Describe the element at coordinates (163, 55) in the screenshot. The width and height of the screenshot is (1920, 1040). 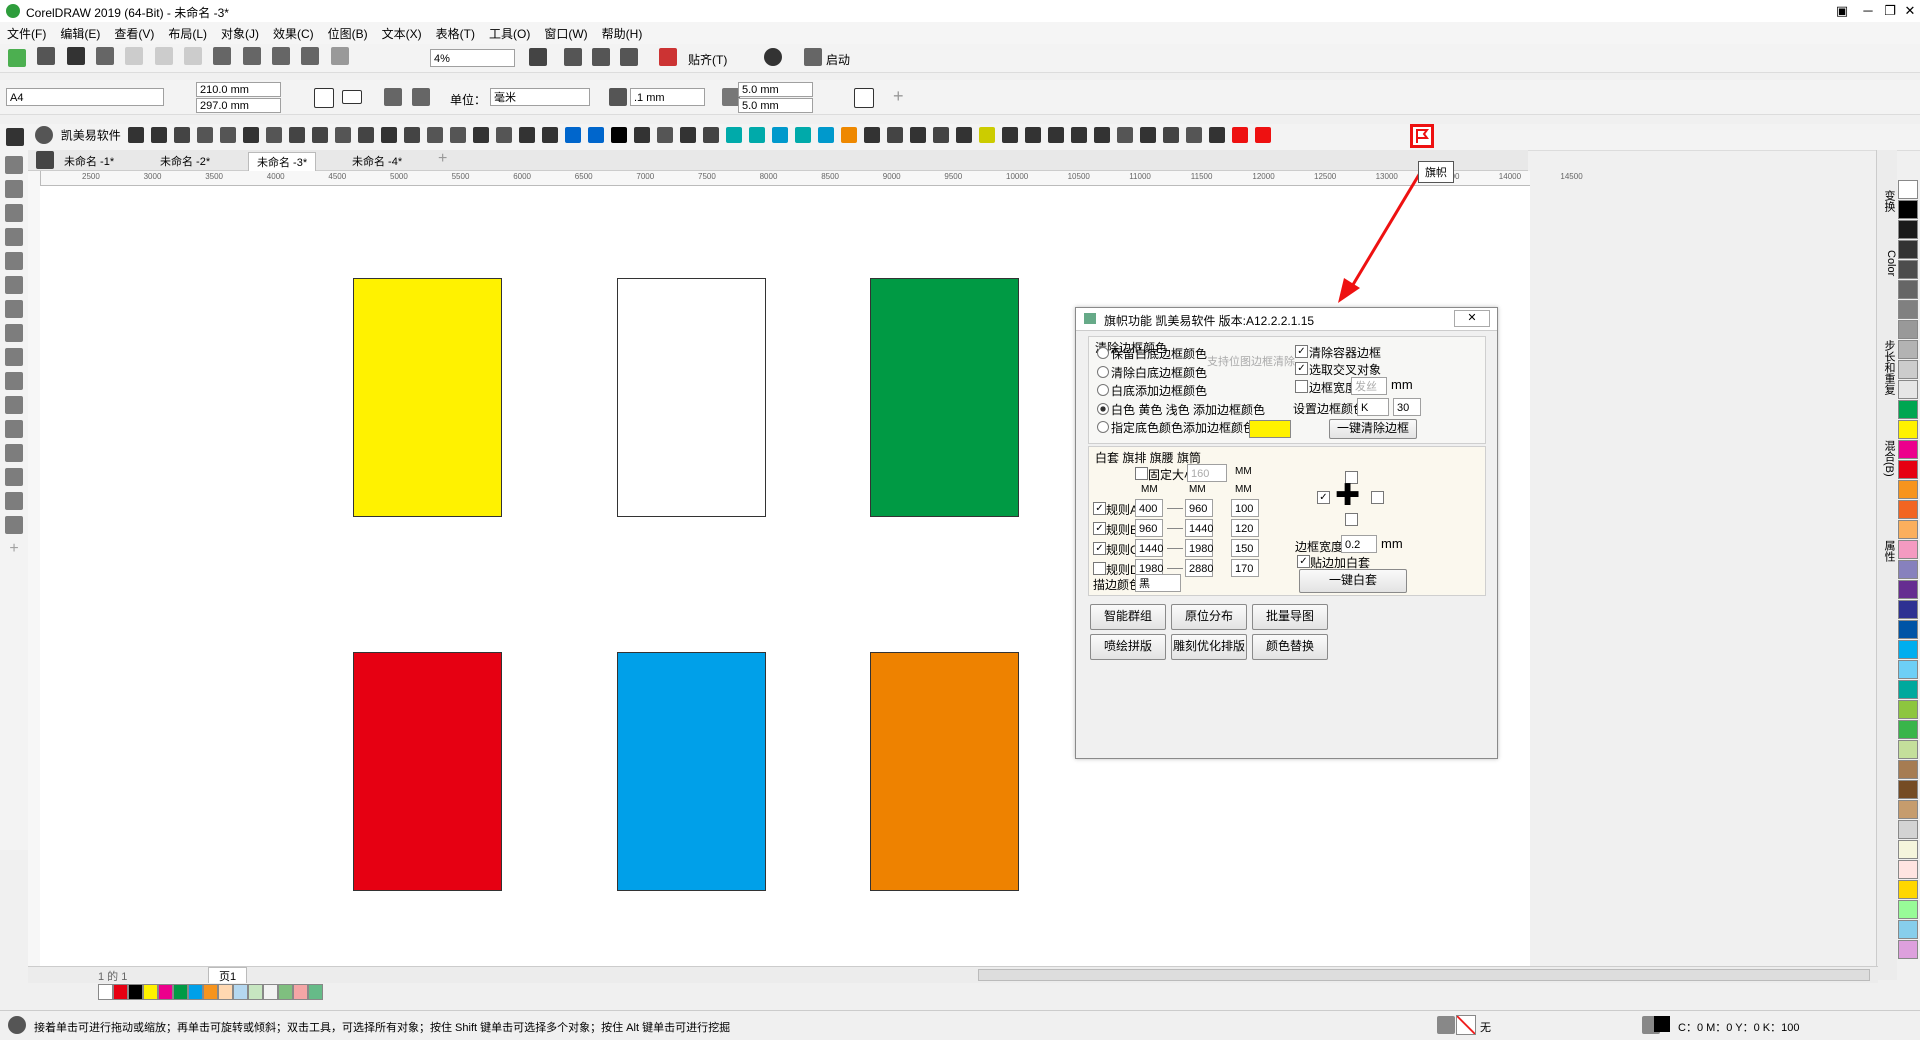
I see `copy-icon` at that location.